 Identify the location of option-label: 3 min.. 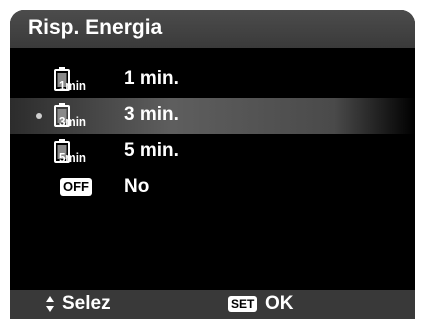
(151, 114).